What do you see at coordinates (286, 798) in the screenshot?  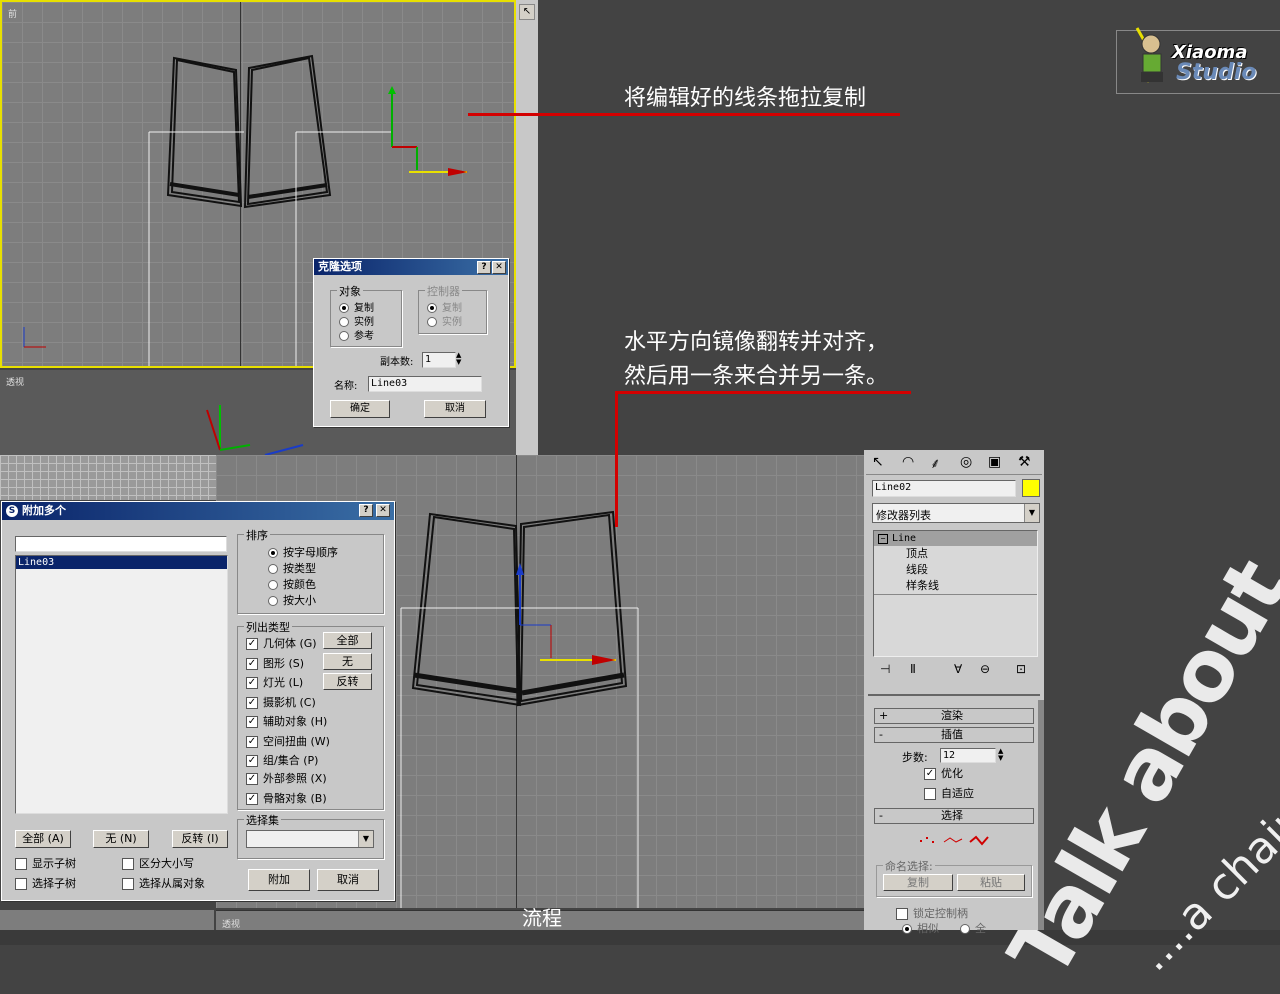 I see `check-bones: ✓ 骨骼对象 (B)` at bounding box center [286, 798].